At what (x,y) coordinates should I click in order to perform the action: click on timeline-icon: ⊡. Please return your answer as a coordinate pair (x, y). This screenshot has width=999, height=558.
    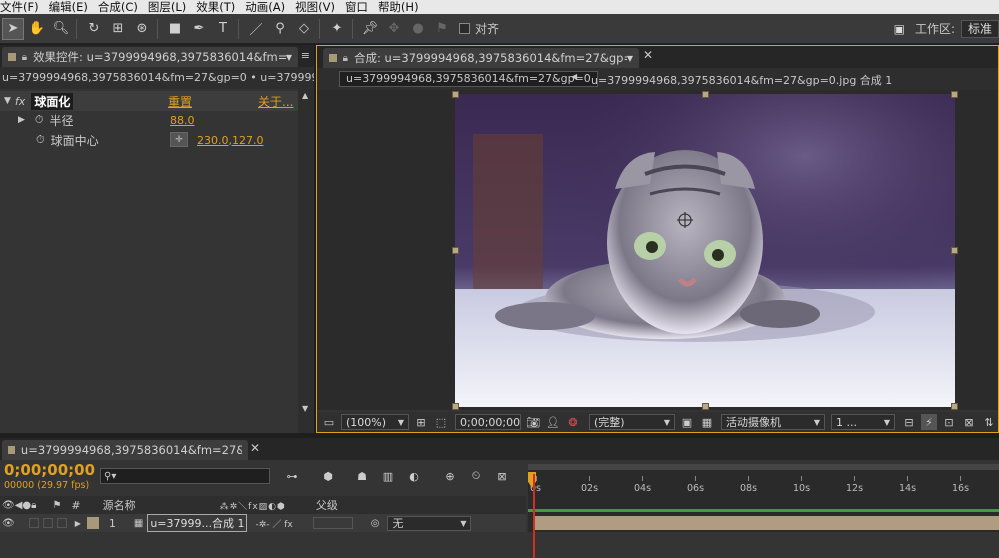
    Looking at the image, I should click on (949, 422).